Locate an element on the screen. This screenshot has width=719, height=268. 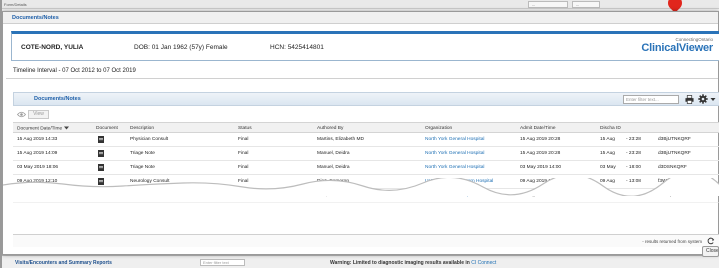
underlying-breadcrumb: Form/Details is located at coordinates (15, 4).